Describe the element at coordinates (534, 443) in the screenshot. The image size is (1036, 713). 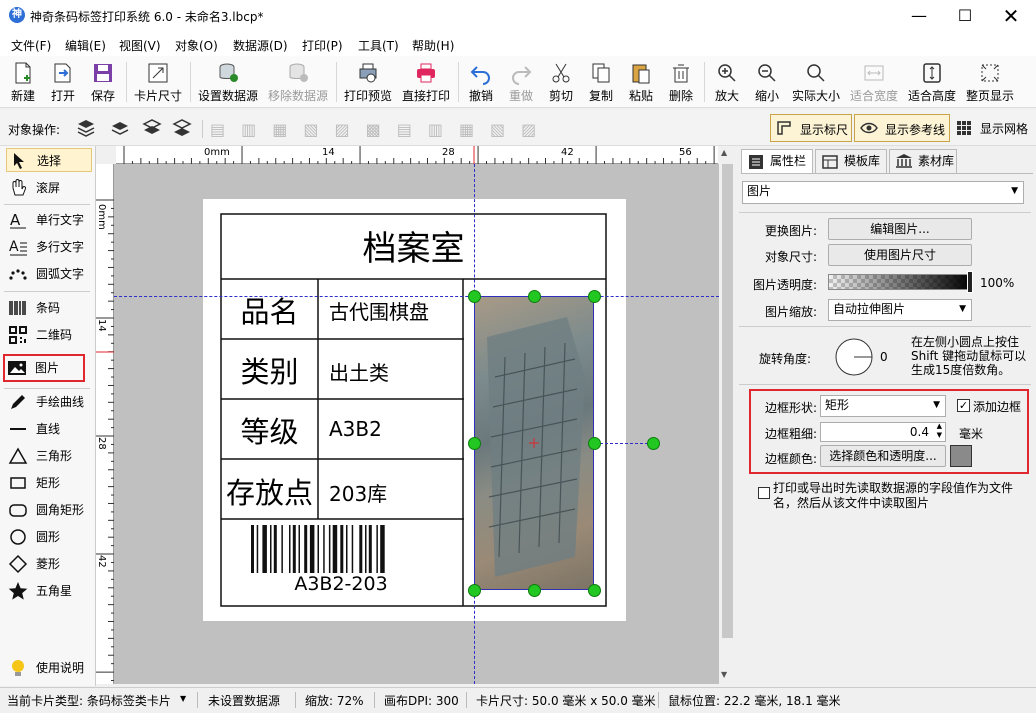
I see `selected-image` at that location.